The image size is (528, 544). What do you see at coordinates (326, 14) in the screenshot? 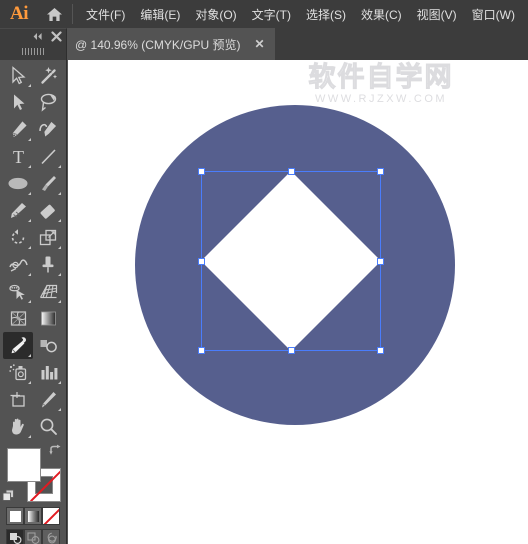
I see `menu-select: 选择(S)` at bounding box center [326, 14].